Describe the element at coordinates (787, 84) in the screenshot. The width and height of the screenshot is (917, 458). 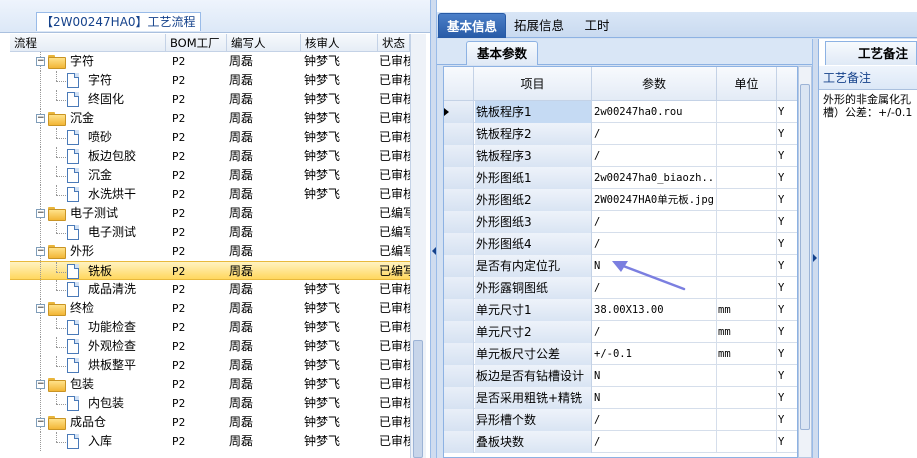
I see `param-col-header-flag` at that location.